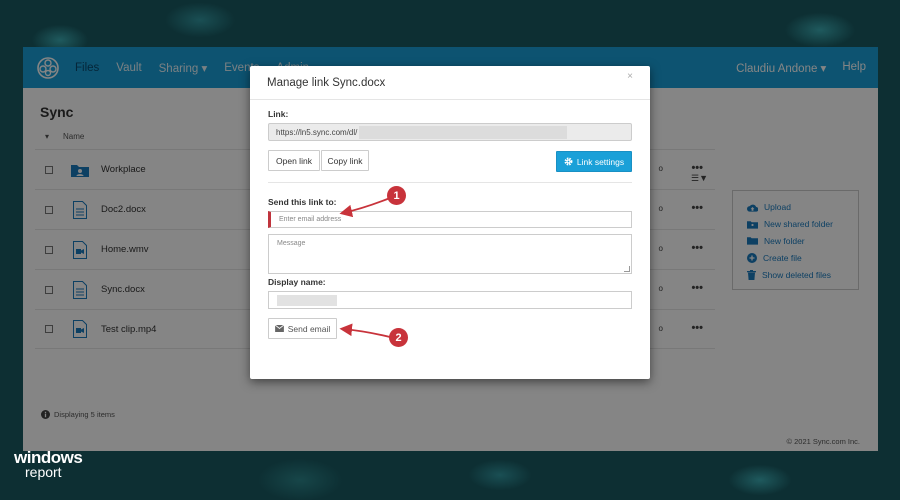 The image size is (900, 500). Describe the element at coordinates (365, 267) in the screenshot. I see `annotation-arrows` at that location.